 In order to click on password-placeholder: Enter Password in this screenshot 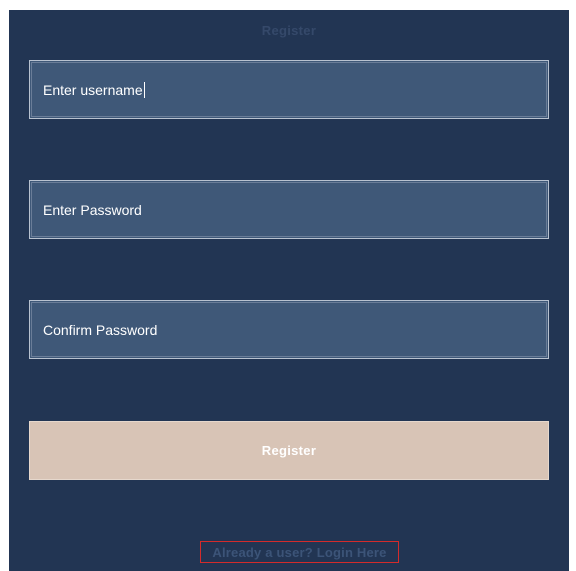, I will do `click(92, 209)`.